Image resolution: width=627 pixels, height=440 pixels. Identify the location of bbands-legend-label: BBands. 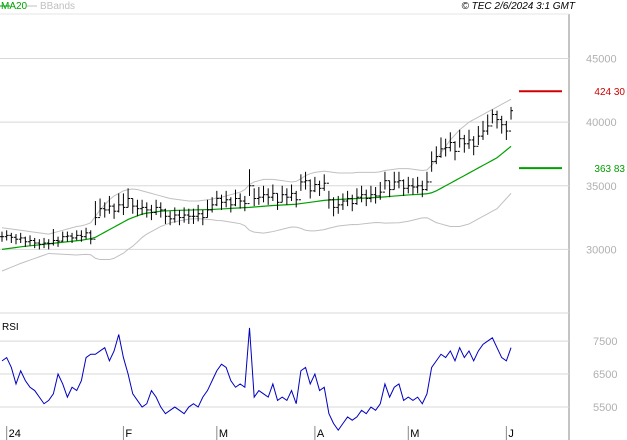
(57, 6).